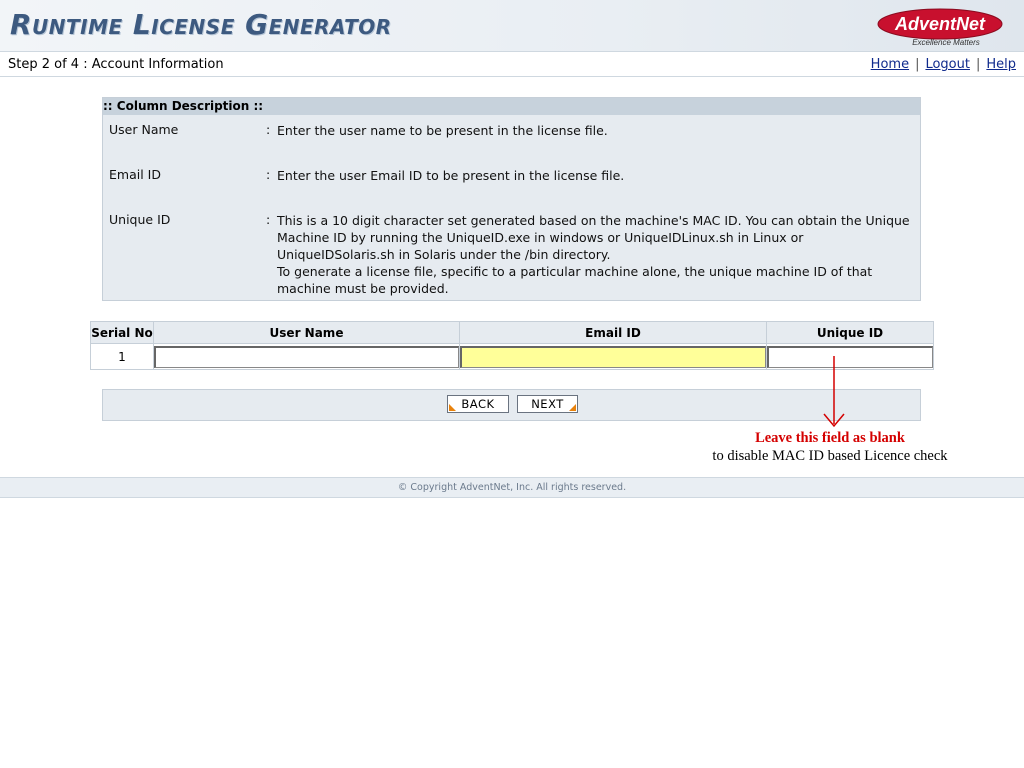  I want to click on home-link: Home, so click(890, 64).